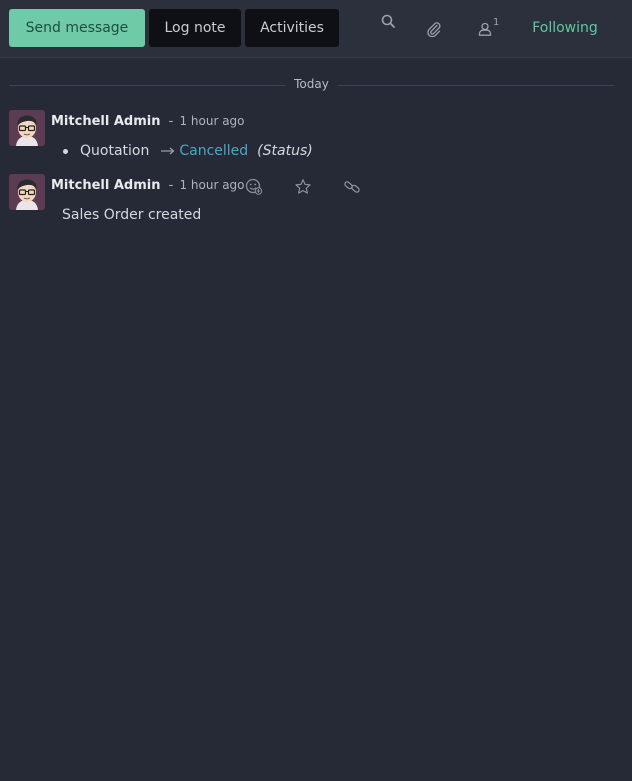 The image size is (632, 781). I want to click on date-separator-label: Today, so click(311, 84).